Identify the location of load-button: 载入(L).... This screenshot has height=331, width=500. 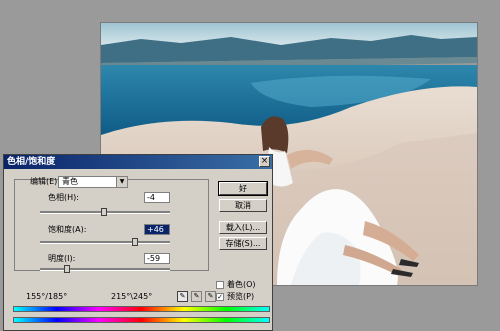
(243, 227).